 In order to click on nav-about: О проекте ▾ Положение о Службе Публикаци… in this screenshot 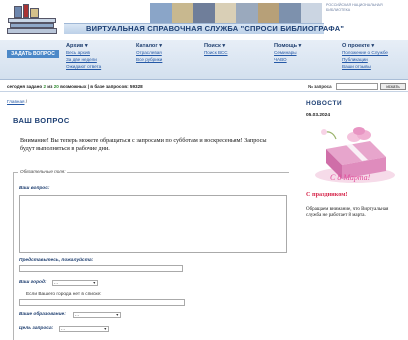, I will do `click(365, 56)`.